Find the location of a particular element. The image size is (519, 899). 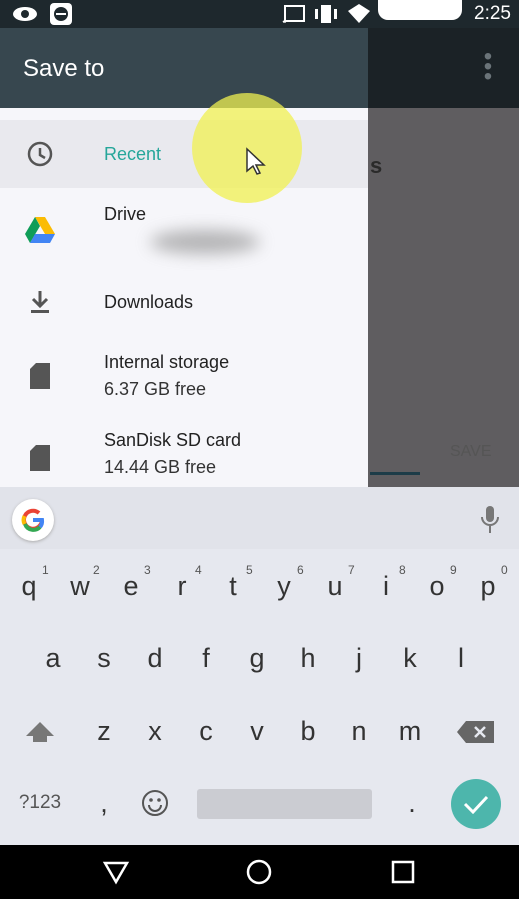

mouse-cursor-icon is located at coordinates (256, 161).